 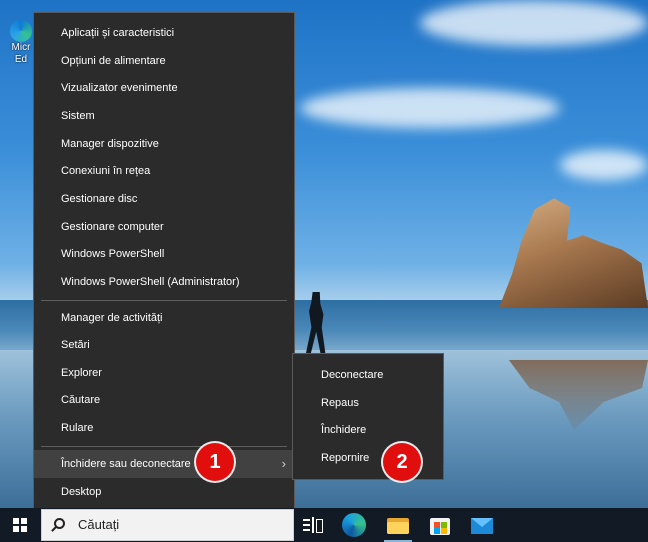 I want to click on search-placeholder: Căutați, so click(x=99, y=524).